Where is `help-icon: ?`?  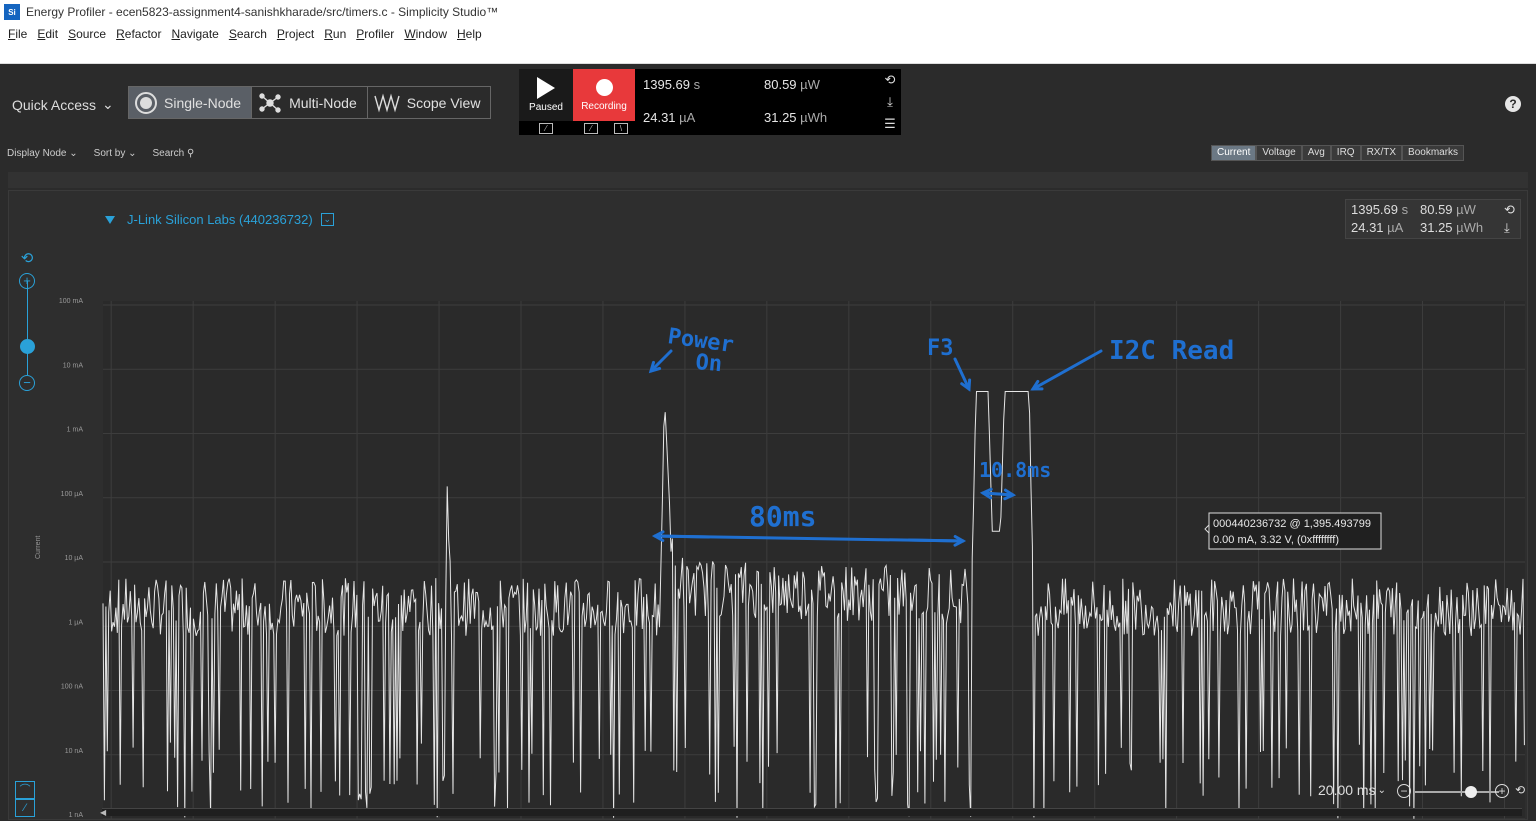 help-icon: ? is located at coordinates (1513, 104).